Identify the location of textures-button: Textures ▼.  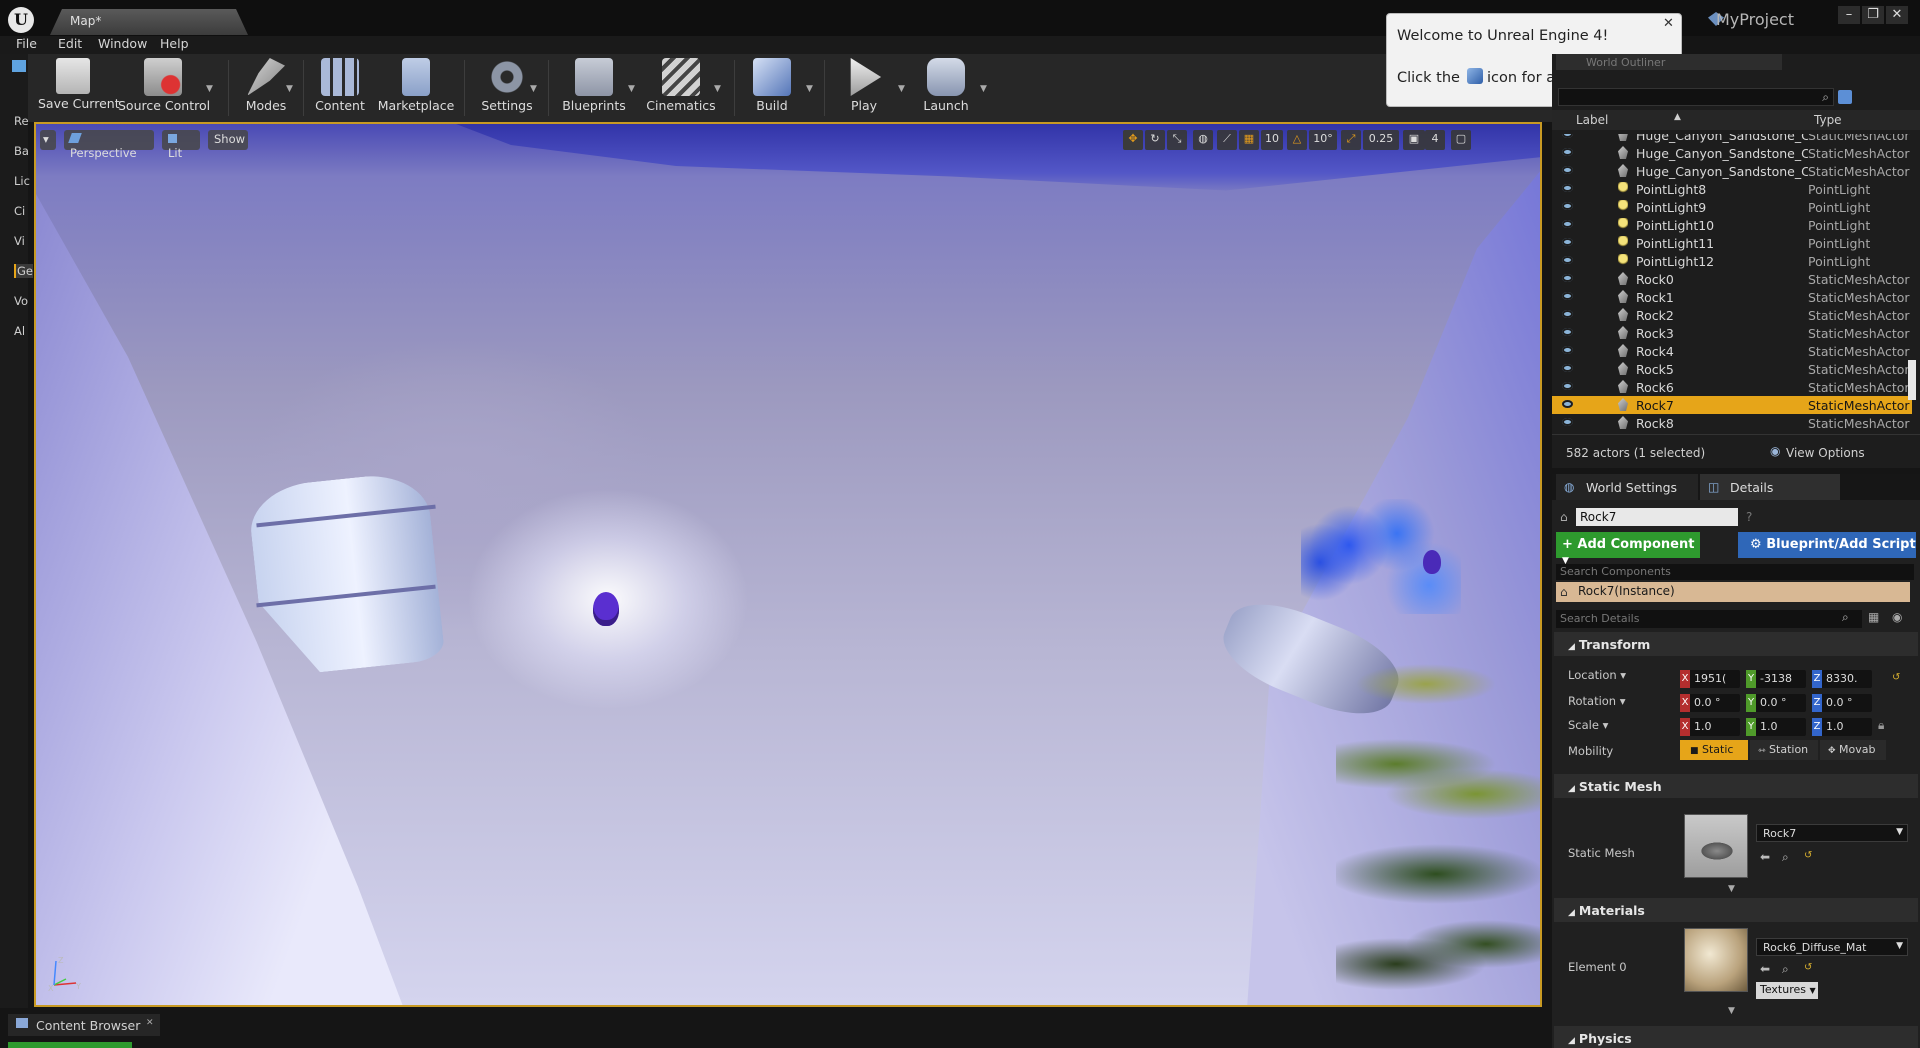
(1787, 990).